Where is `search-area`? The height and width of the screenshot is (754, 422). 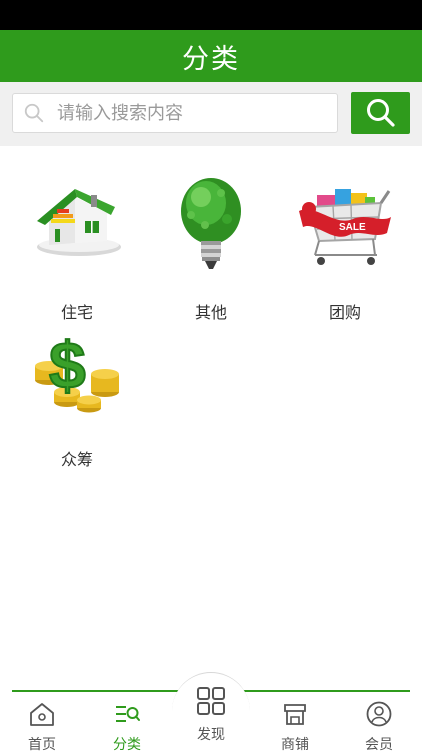 search-area is located at coordinates (211, 114).